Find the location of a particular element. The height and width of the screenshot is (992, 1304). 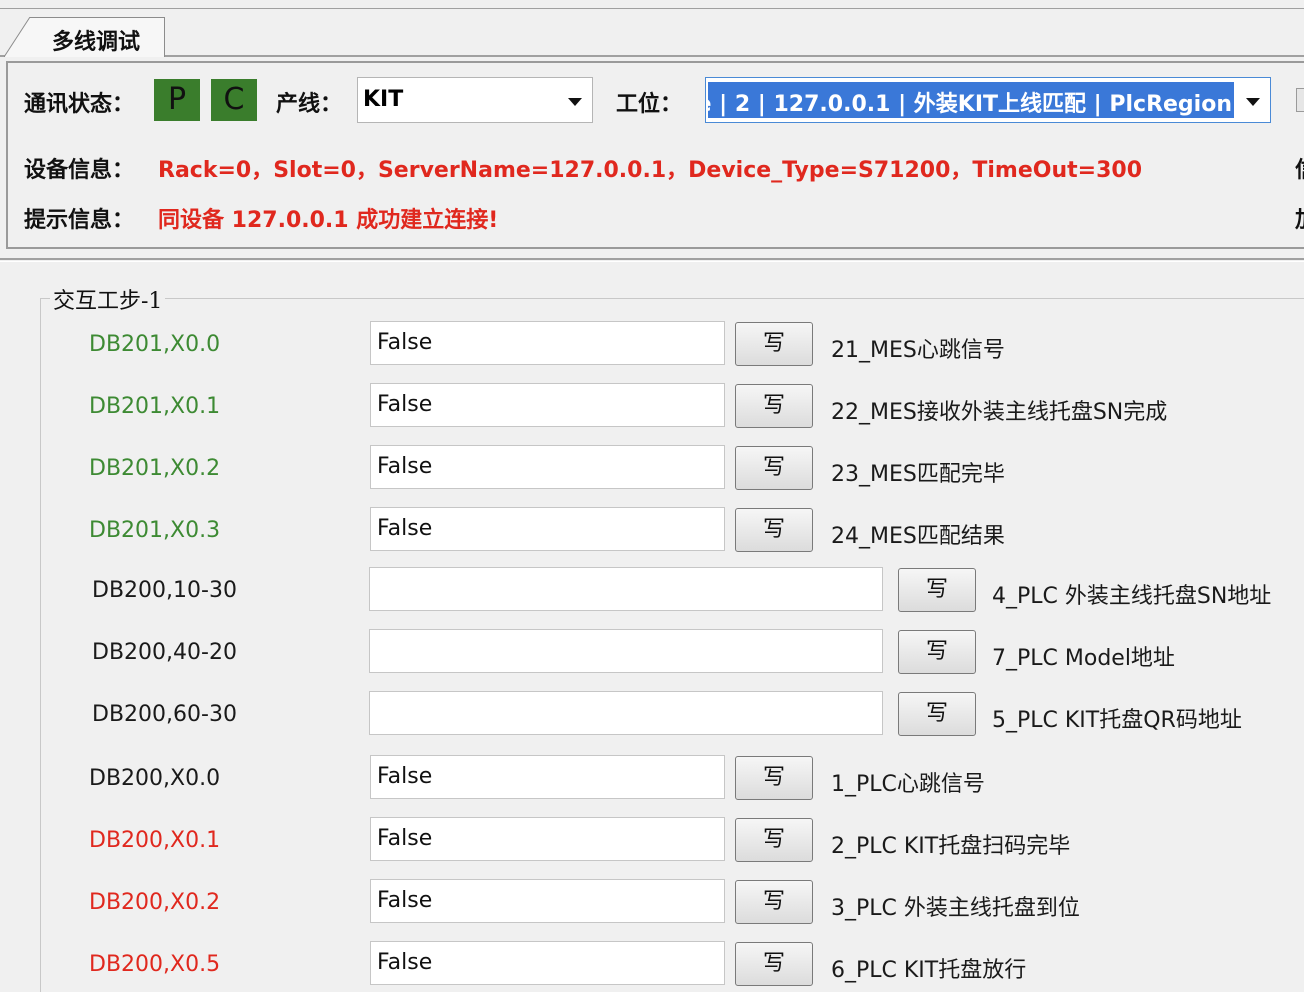

row-description: 5_PLC KIT托盘QR码地址 is located at coordinates (1117, 720).